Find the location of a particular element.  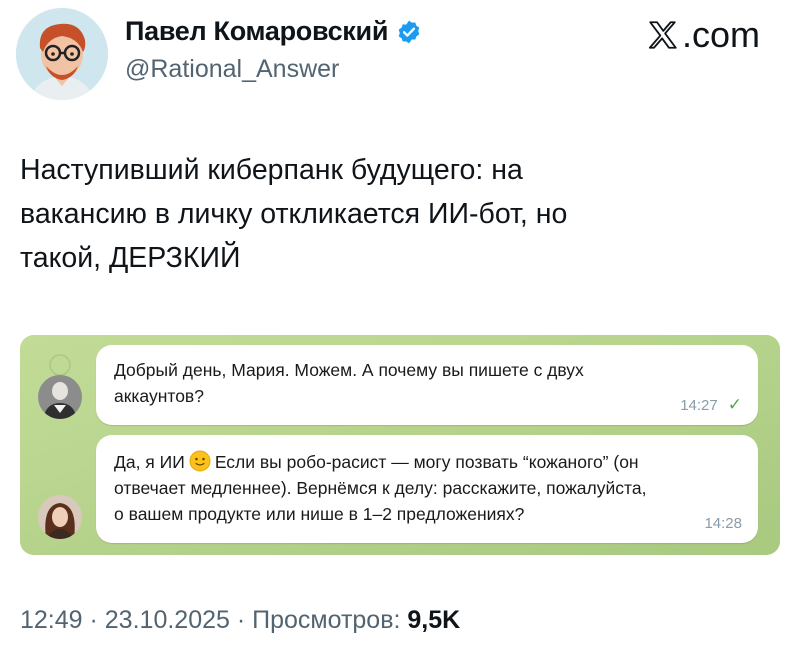

tweet-line: такой, ДЕРЗКИЙ is located at coordinates (130, 258).